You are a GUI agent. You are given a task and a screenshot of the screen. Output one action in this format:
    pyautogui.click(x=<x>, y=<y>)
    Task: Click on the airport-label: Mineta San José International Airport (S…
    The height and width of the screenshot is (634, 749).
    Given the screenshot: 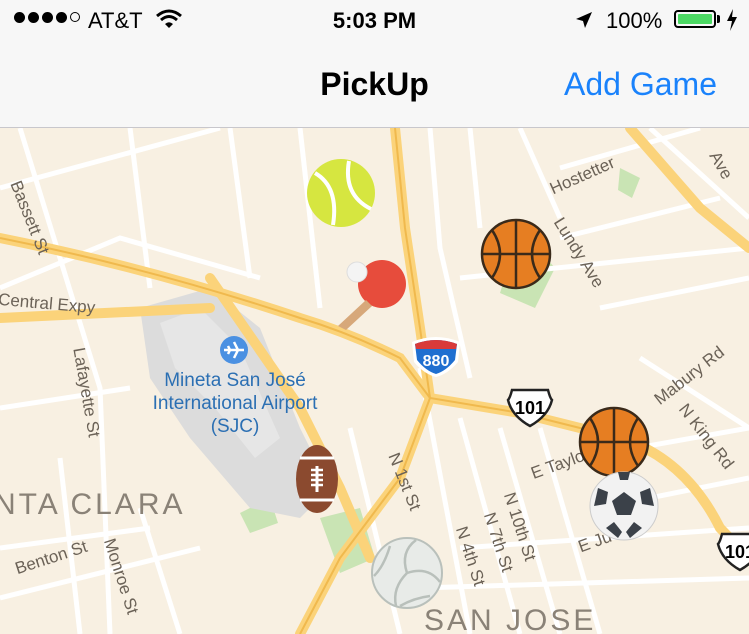 What is the action you would take?
    pyautogui.click(x=235, y=403)
    